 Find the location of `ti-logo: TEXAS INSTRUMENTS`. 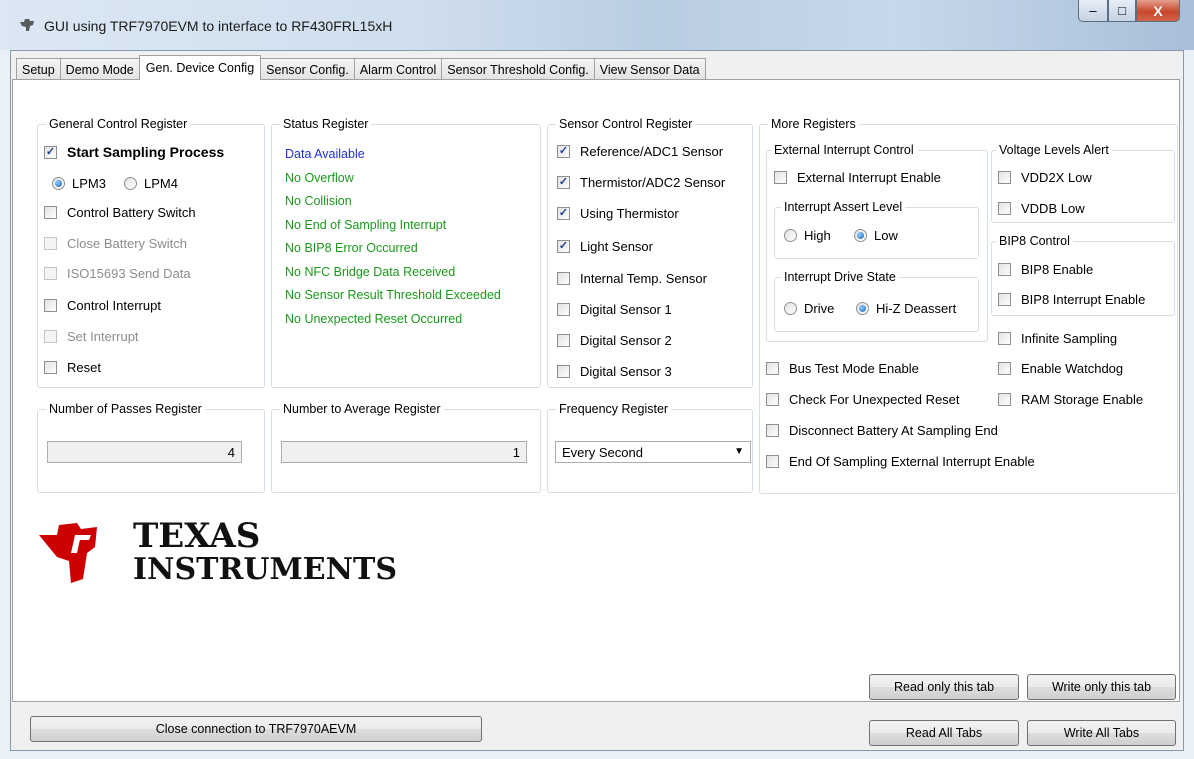

ti-logo: TEXAS INSTRUMENTS is located at coordinates (236, 551).